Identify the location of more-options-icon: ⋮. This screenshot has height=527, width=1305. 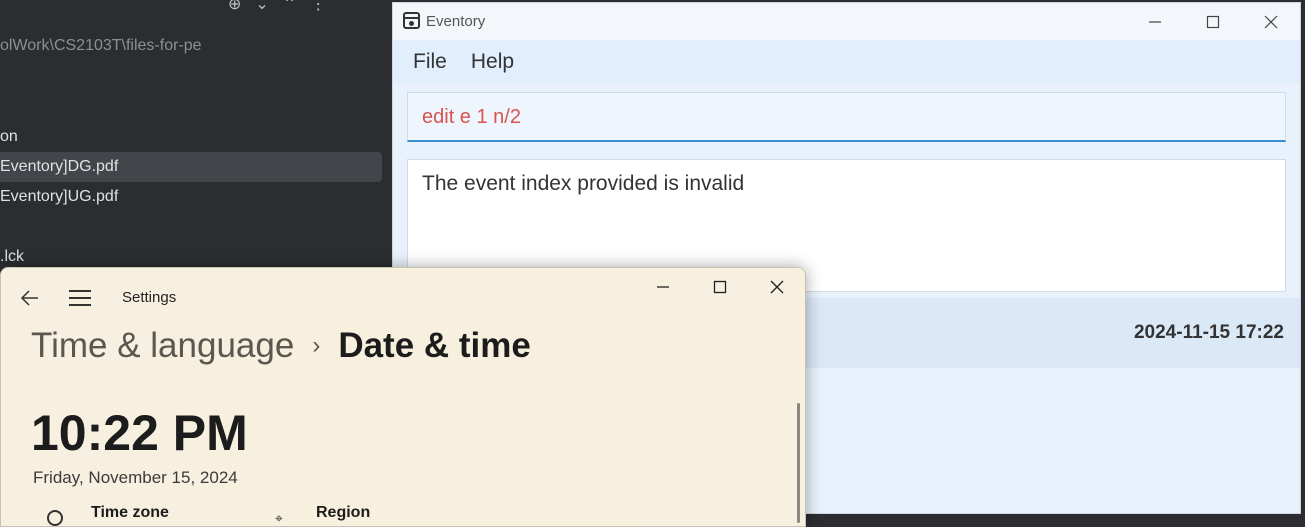
(318, 7).